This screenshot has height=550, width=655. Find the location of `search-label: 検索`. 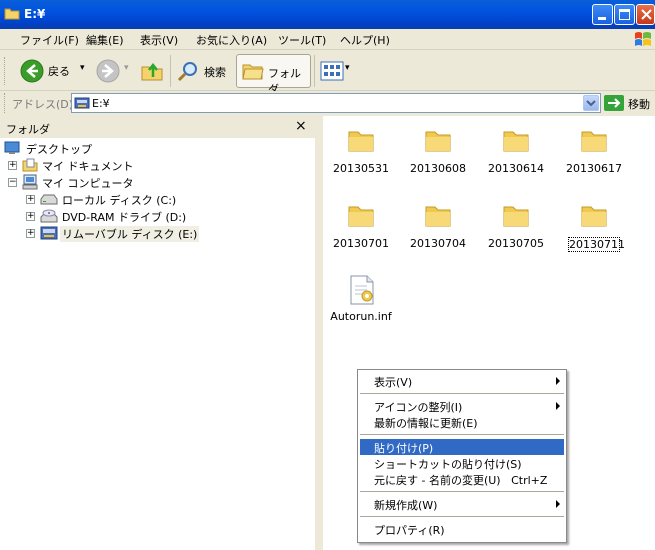

search-label: 検索 is located at coordinates (215, 72).